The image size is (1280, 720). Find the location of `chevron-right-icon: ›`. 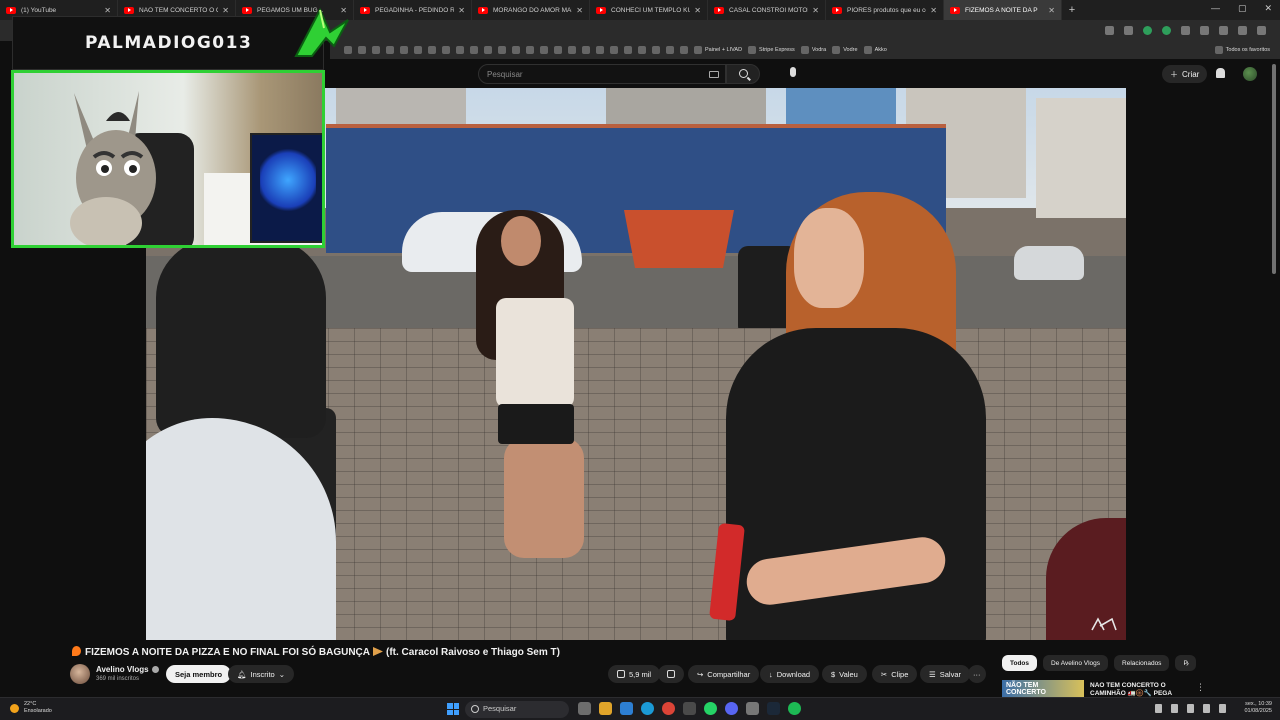

chevron-right-icon: › is located at coordinates (1187, 663).